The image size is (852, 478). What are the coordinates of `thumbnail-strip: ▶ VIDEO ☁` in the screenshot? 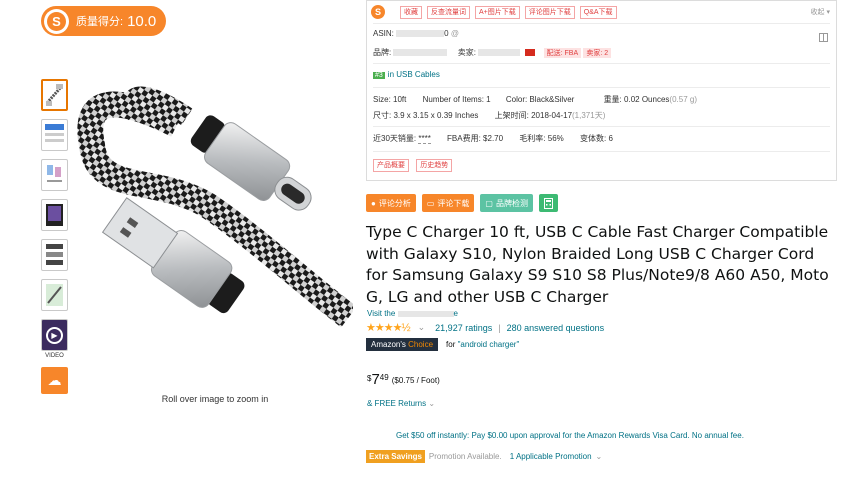 It's located at (54, 236).